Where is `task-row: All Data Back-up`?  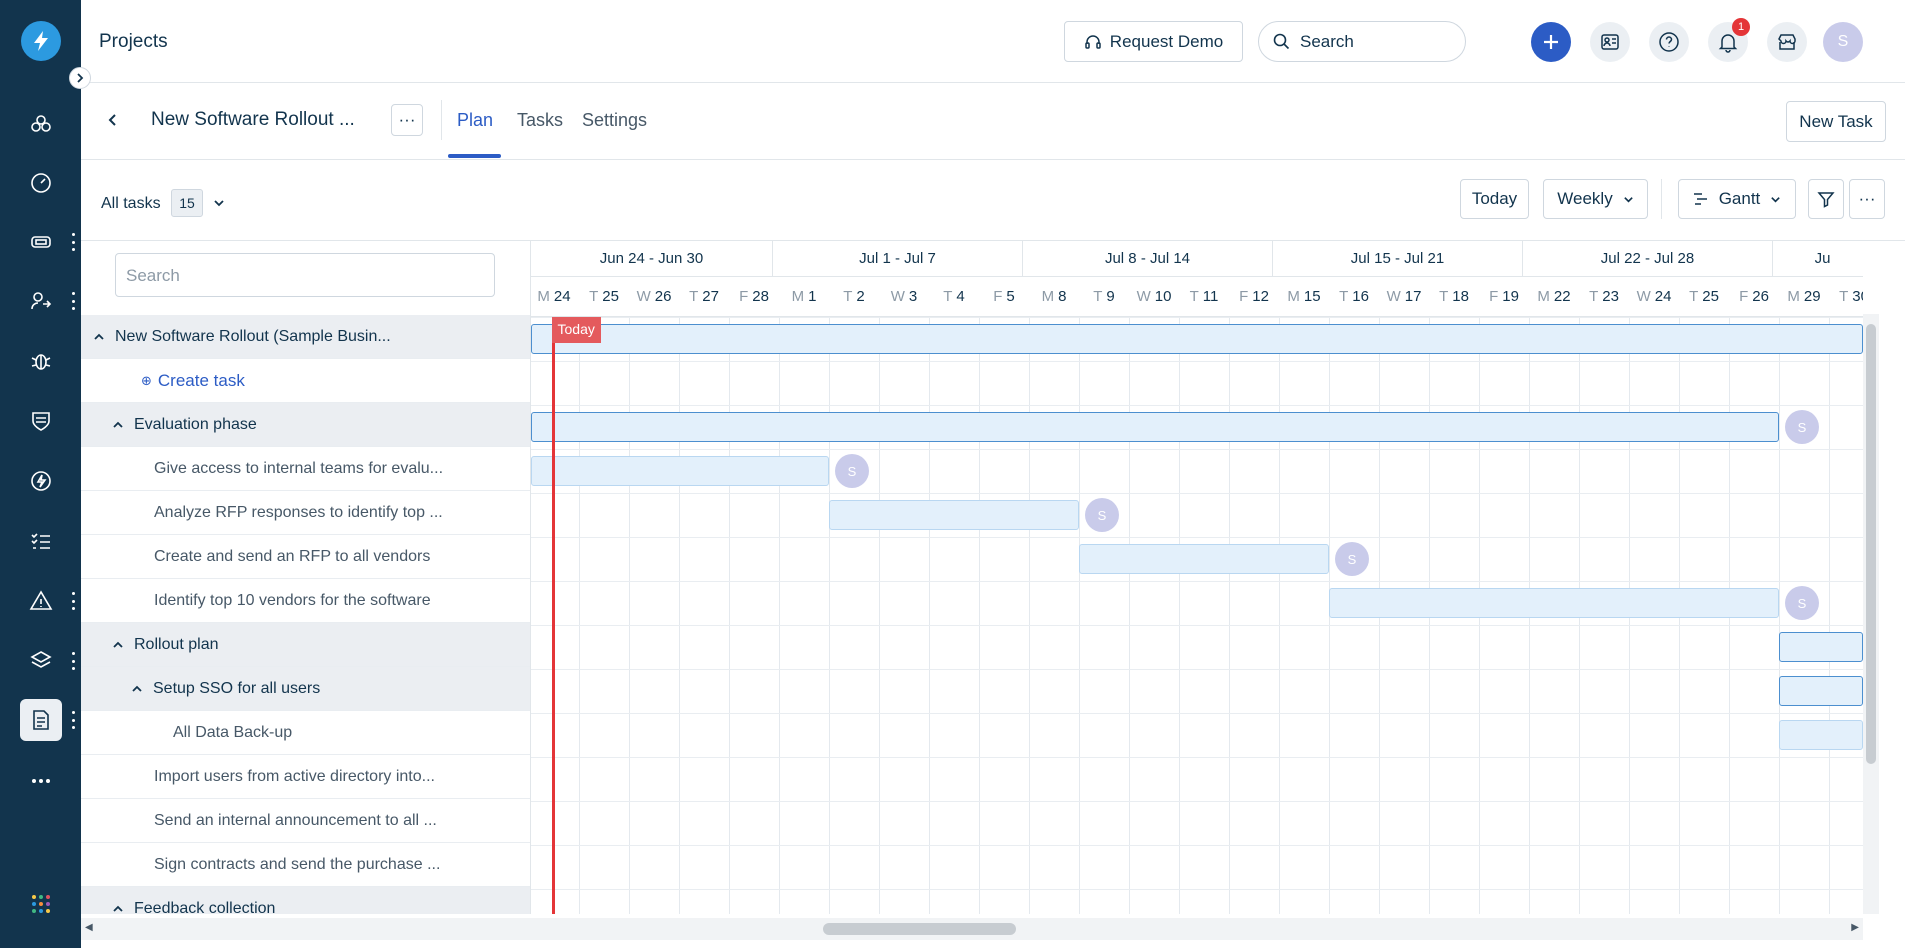
task-row: All Data Back-up is located at coordinates (305, 733).